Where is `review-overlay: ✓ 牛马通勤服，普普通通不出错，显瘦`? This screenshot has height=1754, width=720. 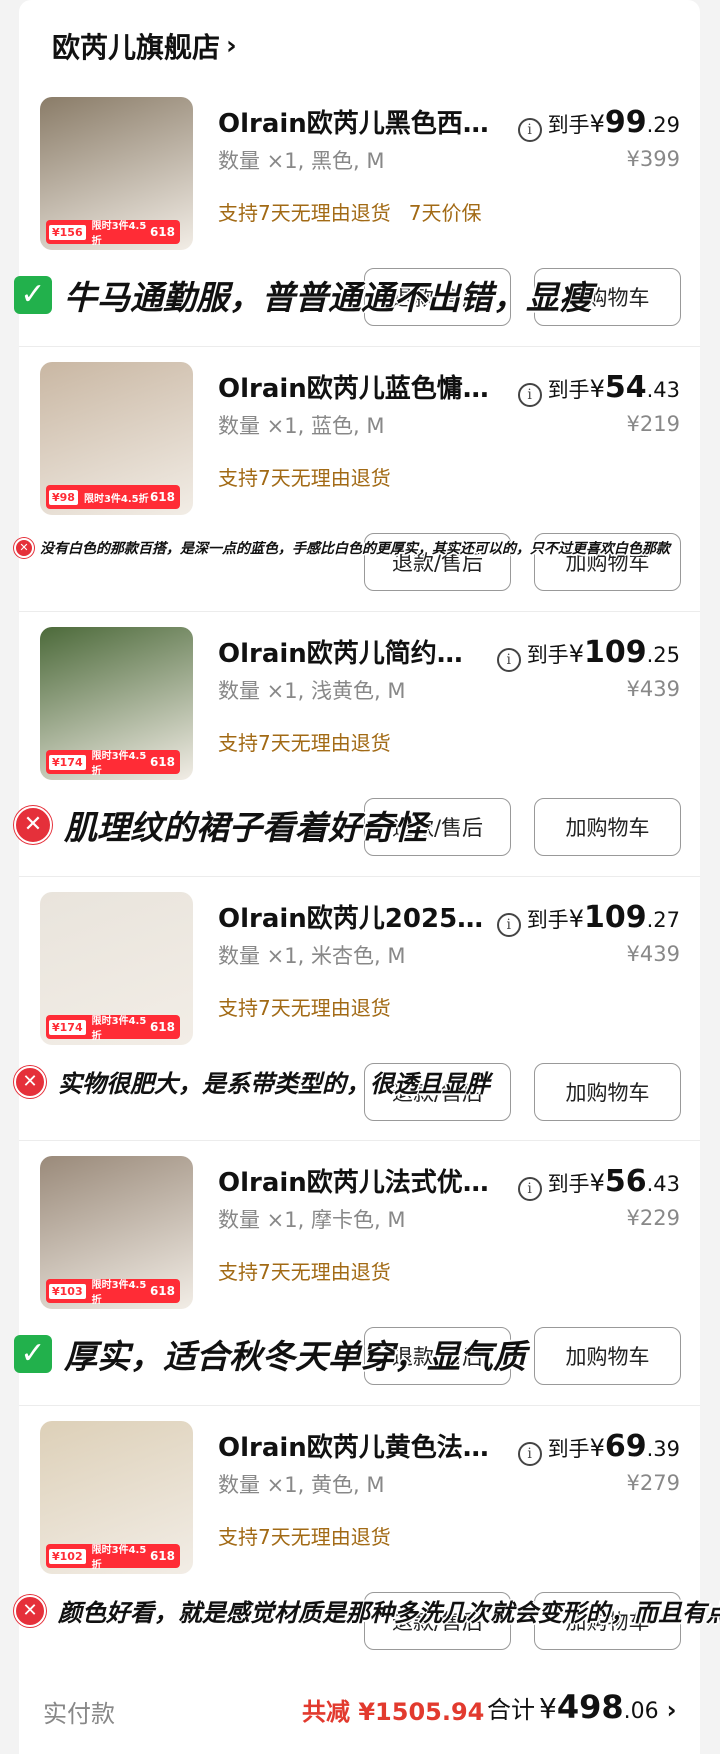
review-overlay: ✓ 牛马通勤服，普普通通不出错，显瘦 is located at coordinates (303, 295).